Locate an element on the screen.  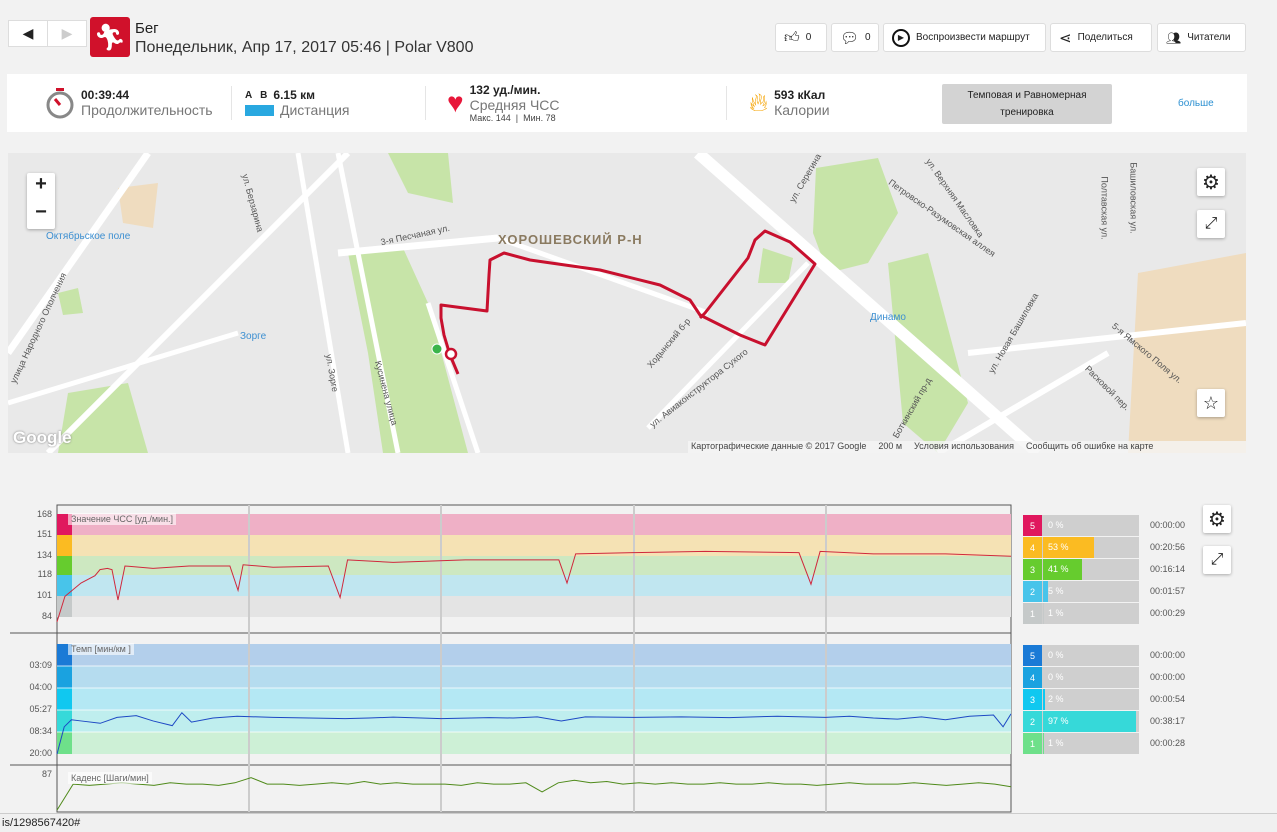
hr-zone-time: 00:00:29 is located at coordinates (1168, 613).